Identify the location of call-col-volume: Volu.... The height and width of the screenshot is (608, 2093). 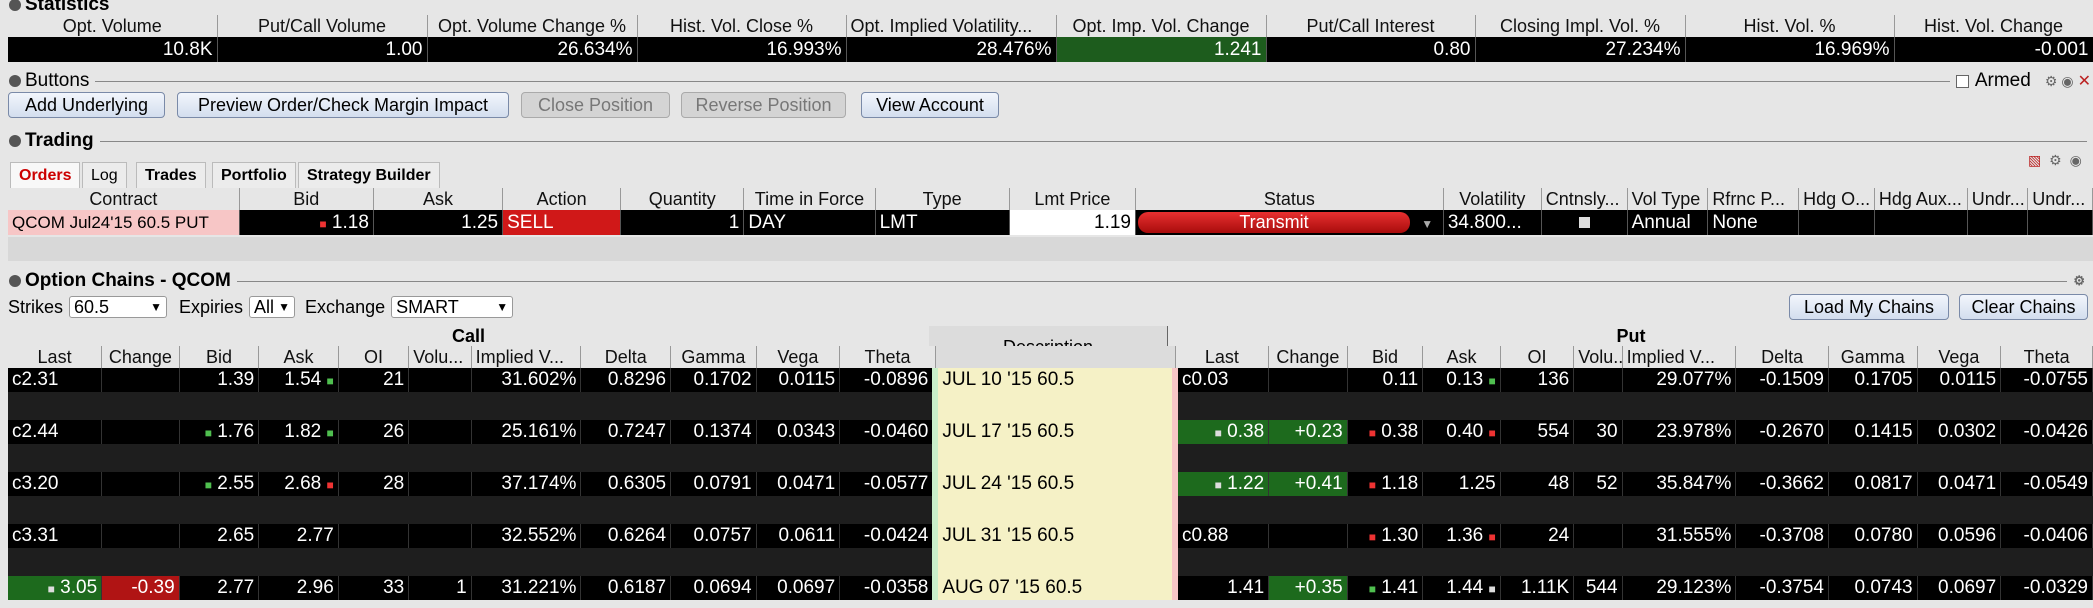
(440, 357).